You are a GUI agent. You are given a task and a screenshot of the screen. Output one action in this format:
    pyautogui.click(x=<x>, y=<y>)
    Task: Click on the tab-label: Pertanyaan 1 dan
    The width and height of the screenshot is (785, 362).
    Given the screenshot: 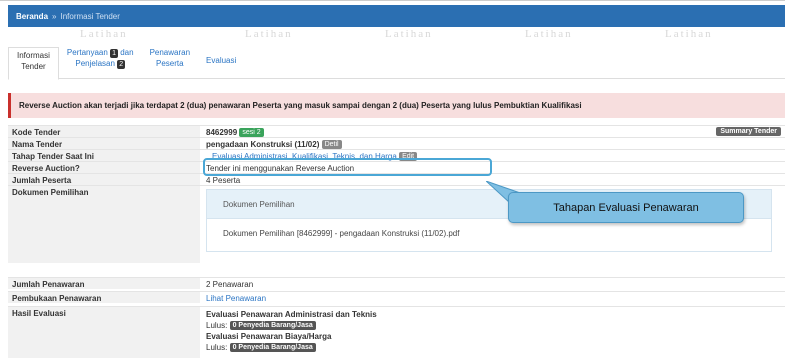 What is the action you would take?
    pyautogui.click(x=100, y=52)
    